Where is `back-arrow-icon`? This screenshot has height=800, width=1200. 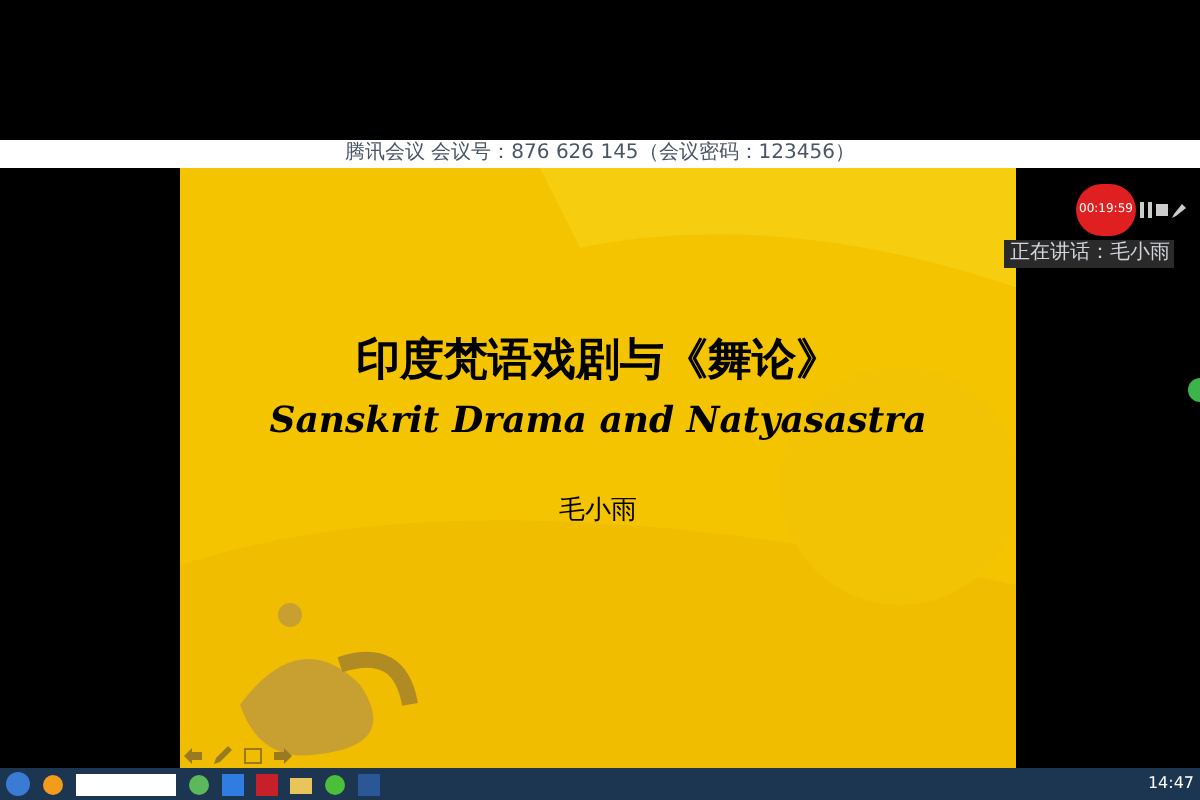 back-arrow-icon is located at coordinates (193, 755).